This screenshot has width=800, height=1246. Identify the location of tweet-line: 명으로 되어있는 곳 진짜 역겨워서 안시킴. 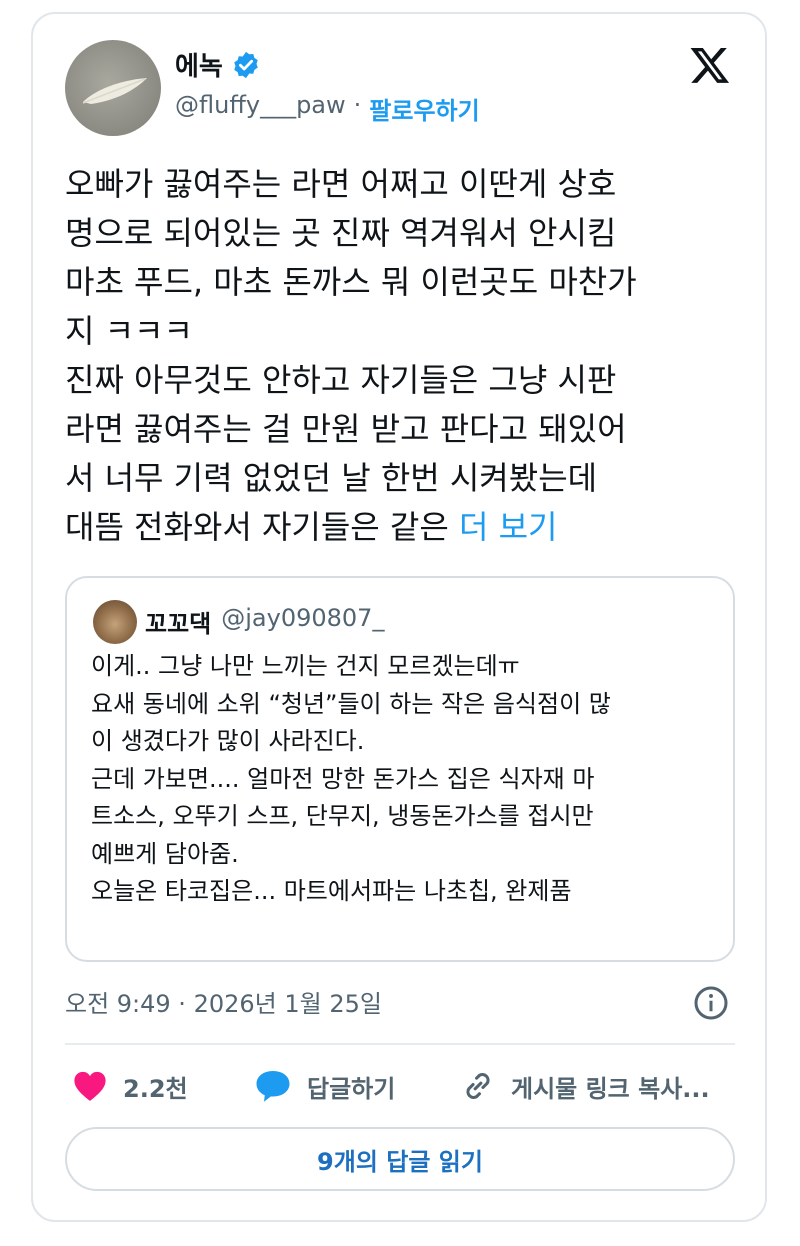
(341, 233).